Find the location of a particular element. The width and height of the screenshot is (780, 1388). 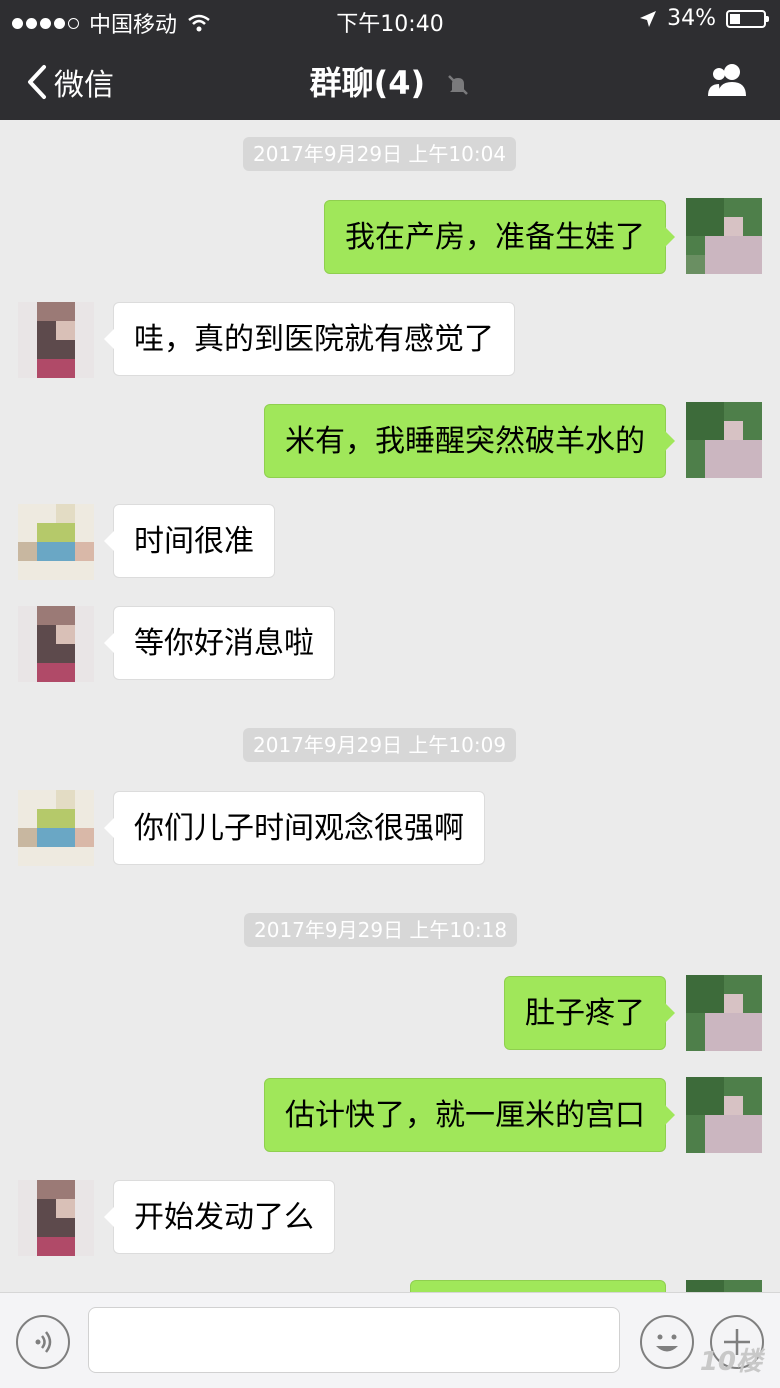

status-bar: 中国移动 下午10:40 34% is located at coordinates (390, 20).